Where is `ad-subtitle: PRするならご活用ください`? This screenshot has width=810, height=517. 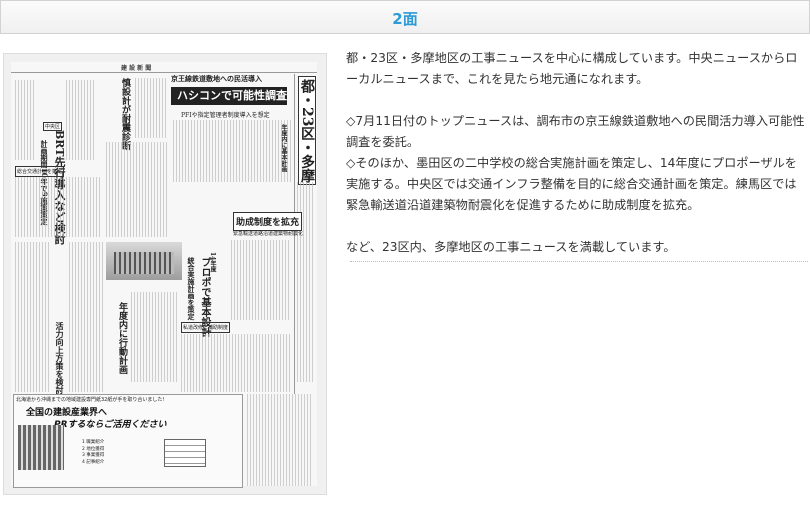
ad-subtitle: PRするならご活用ください is located at coordinates (110, 425).